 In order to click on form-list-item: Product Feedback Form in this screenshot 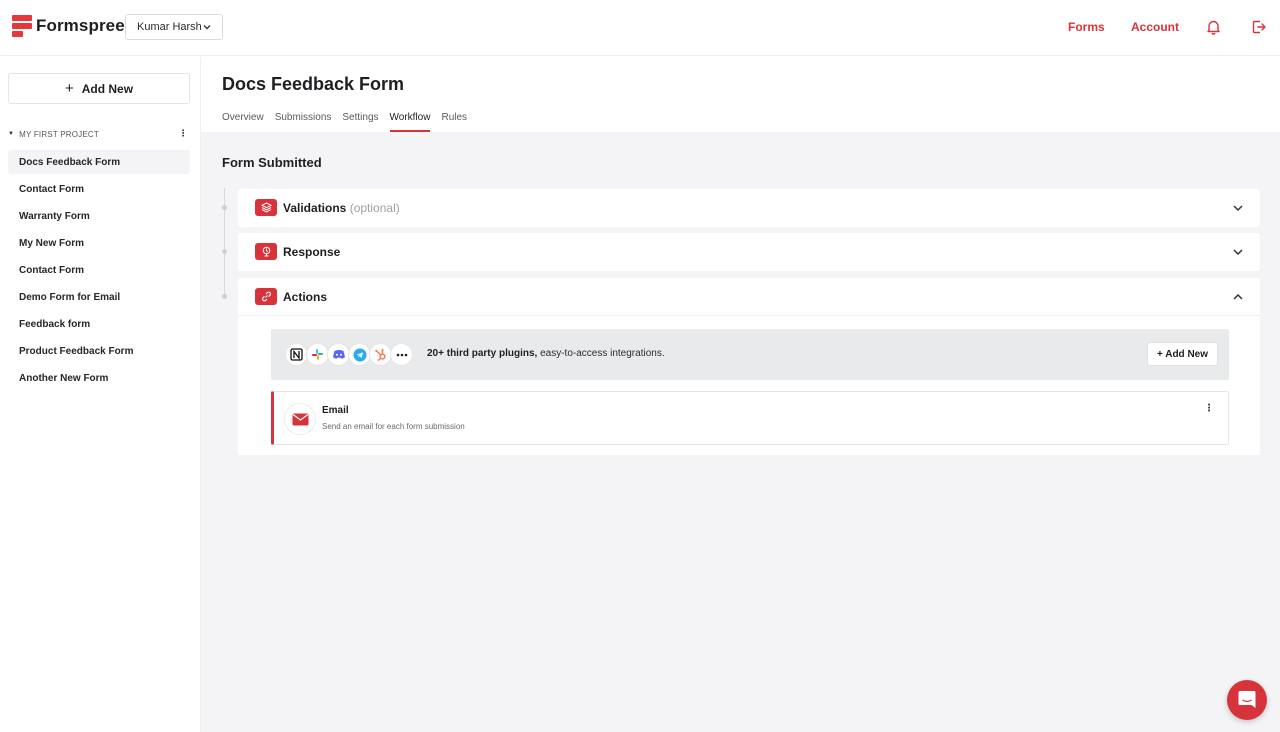, I will do `click(99, 351)`.